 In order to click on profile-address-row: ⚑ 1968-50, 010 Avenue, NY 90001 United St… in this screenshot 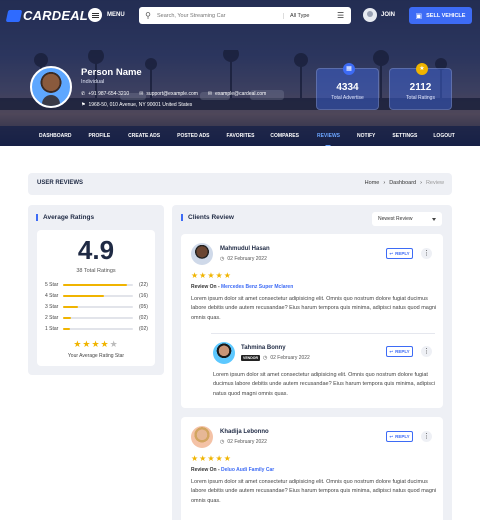, I will do `click(136, 105)`.